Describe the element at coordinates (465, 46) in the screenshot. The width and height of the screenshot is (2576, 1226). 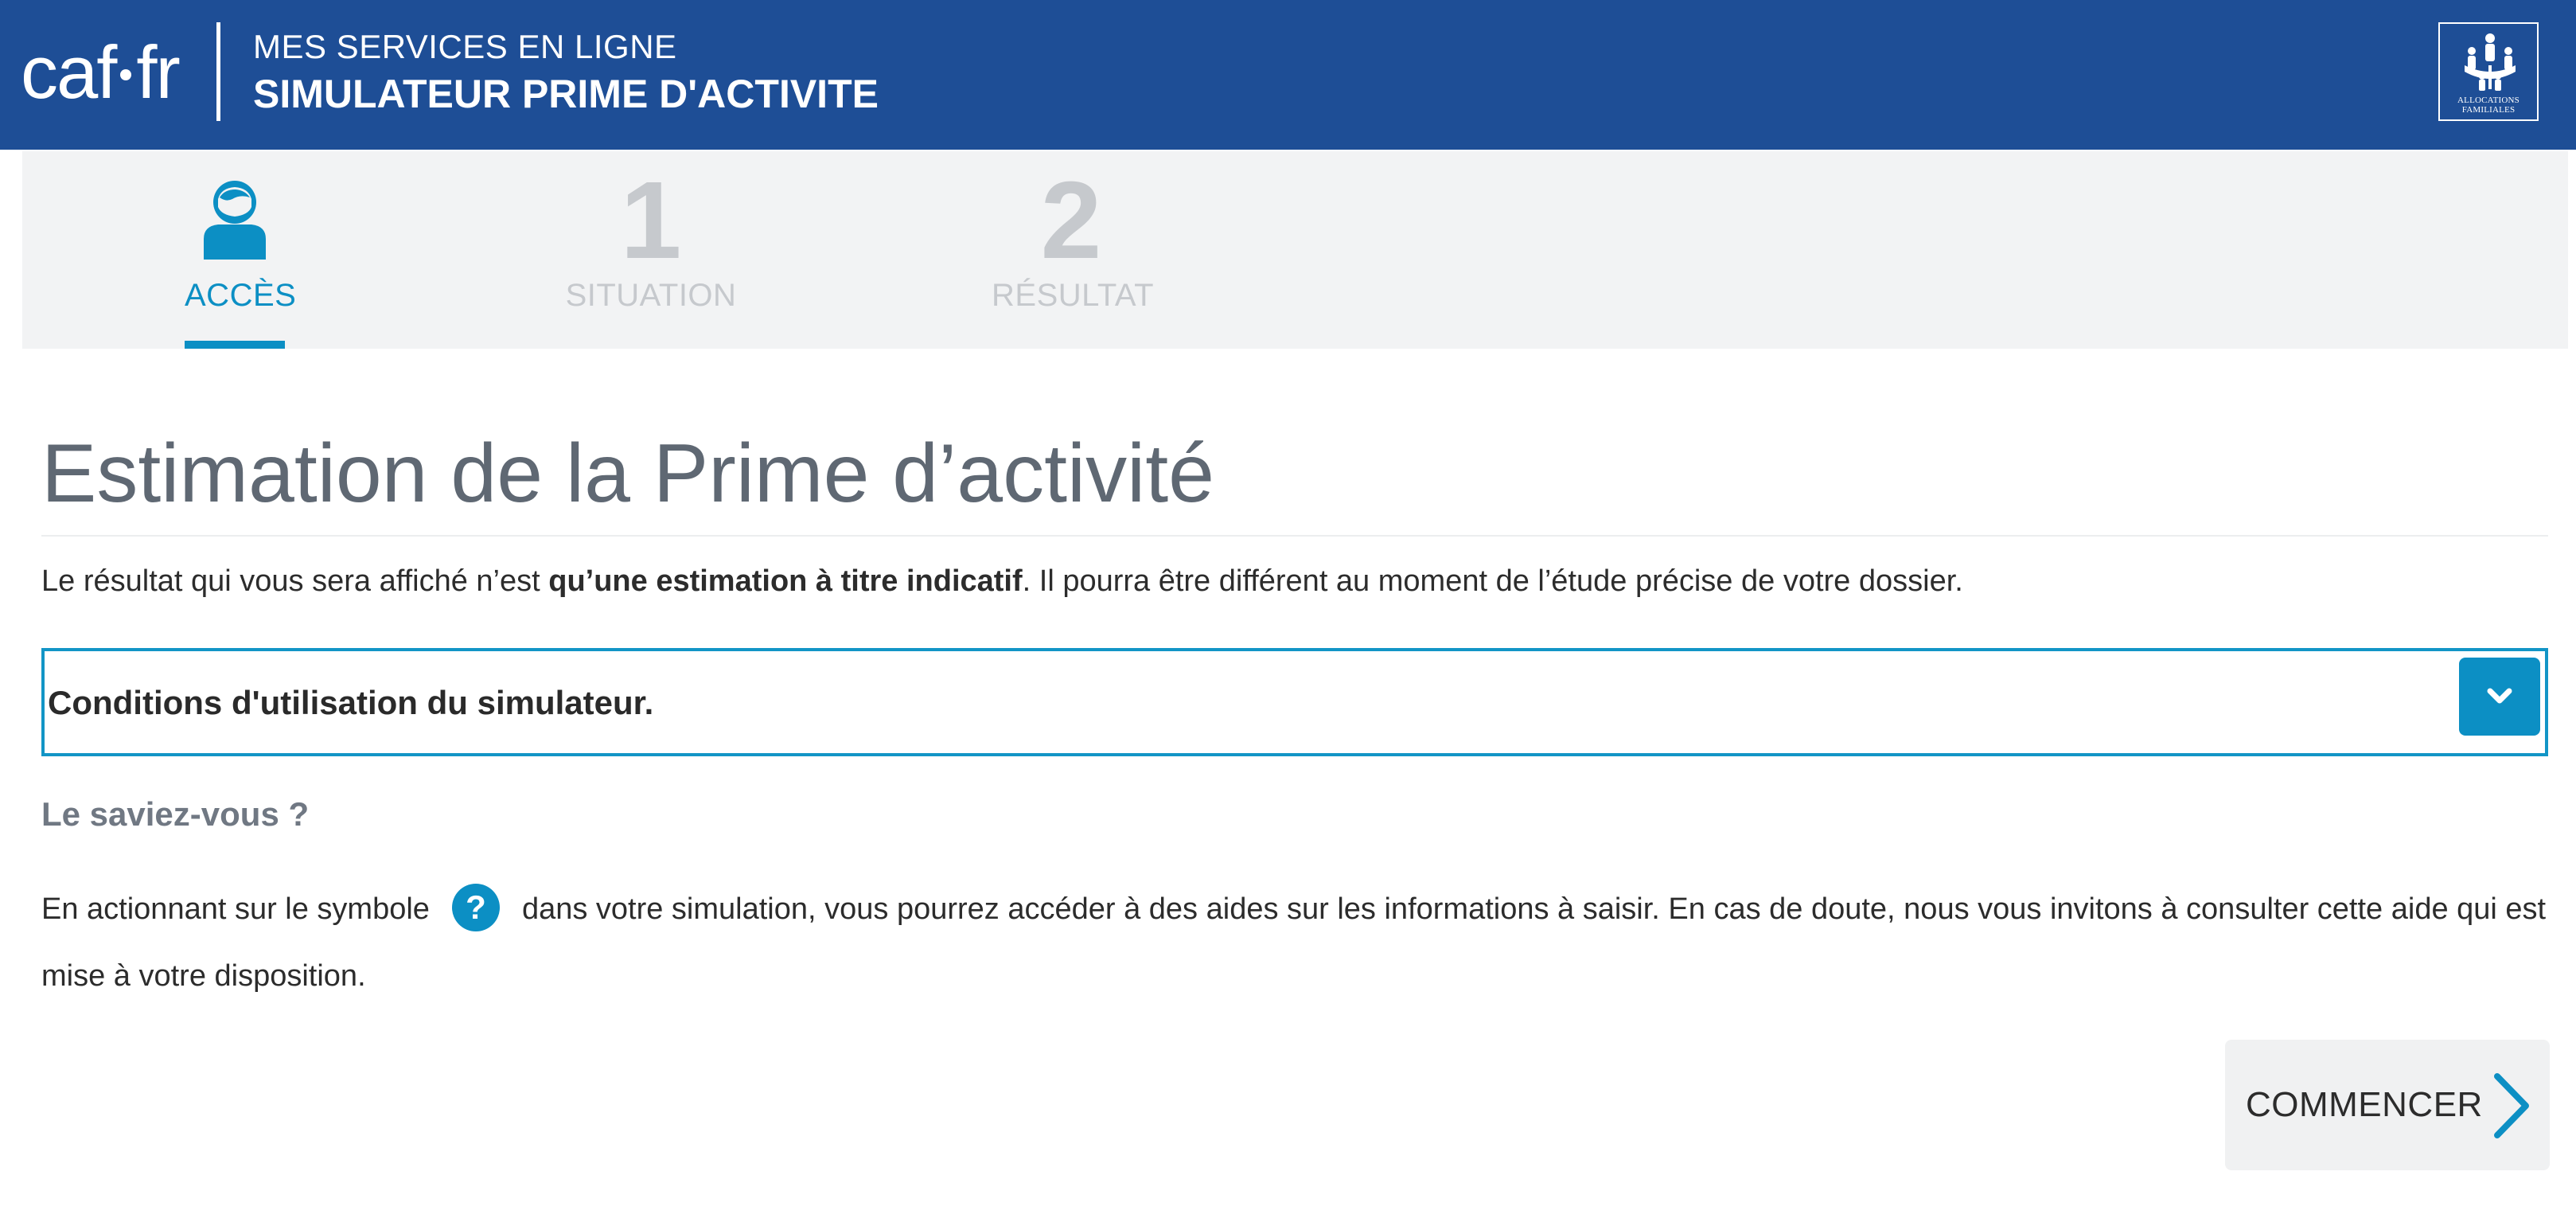
I see `header-subtitle: MES SERVICES EN LIGNE` at that location.